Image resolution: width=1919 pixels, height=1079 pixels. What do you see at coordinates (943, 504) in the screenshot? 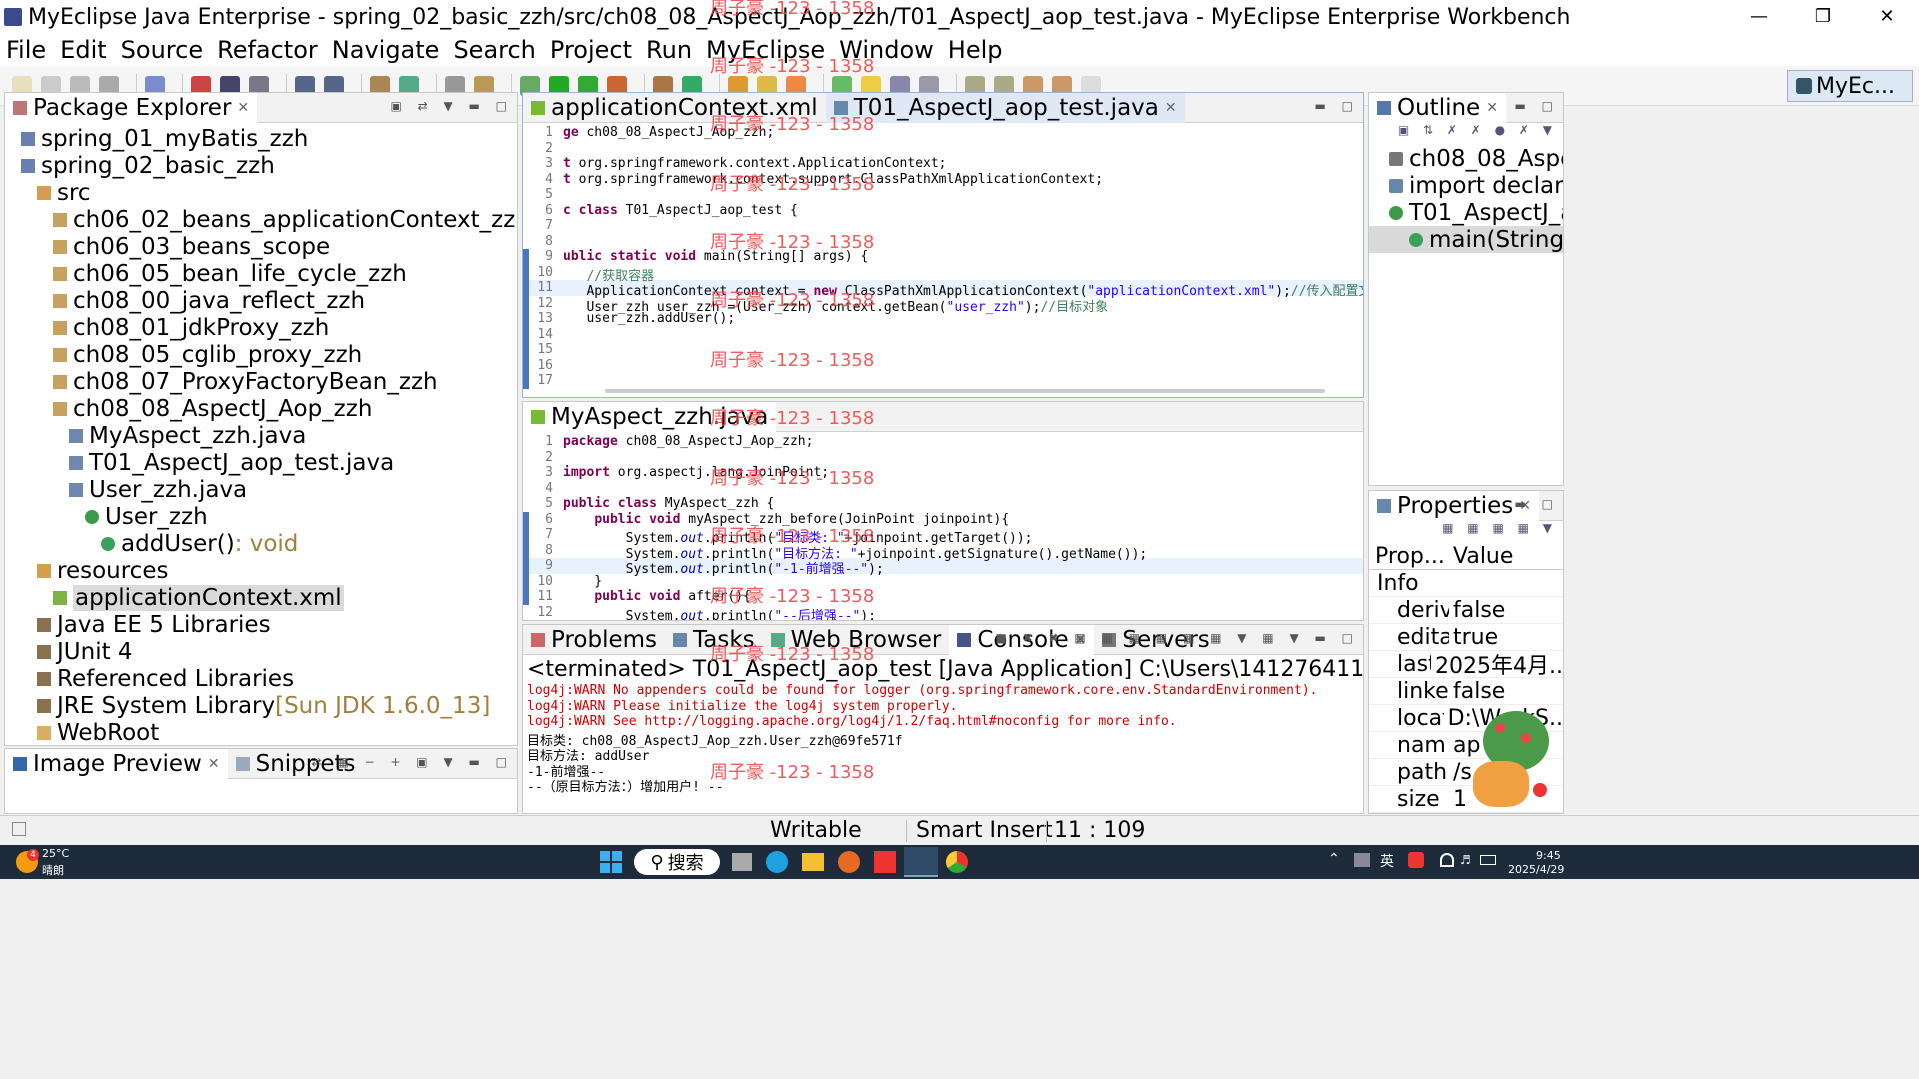
I see `code-line: 5 public class MyAspect_zzh {` at bounding box center [943, 504].